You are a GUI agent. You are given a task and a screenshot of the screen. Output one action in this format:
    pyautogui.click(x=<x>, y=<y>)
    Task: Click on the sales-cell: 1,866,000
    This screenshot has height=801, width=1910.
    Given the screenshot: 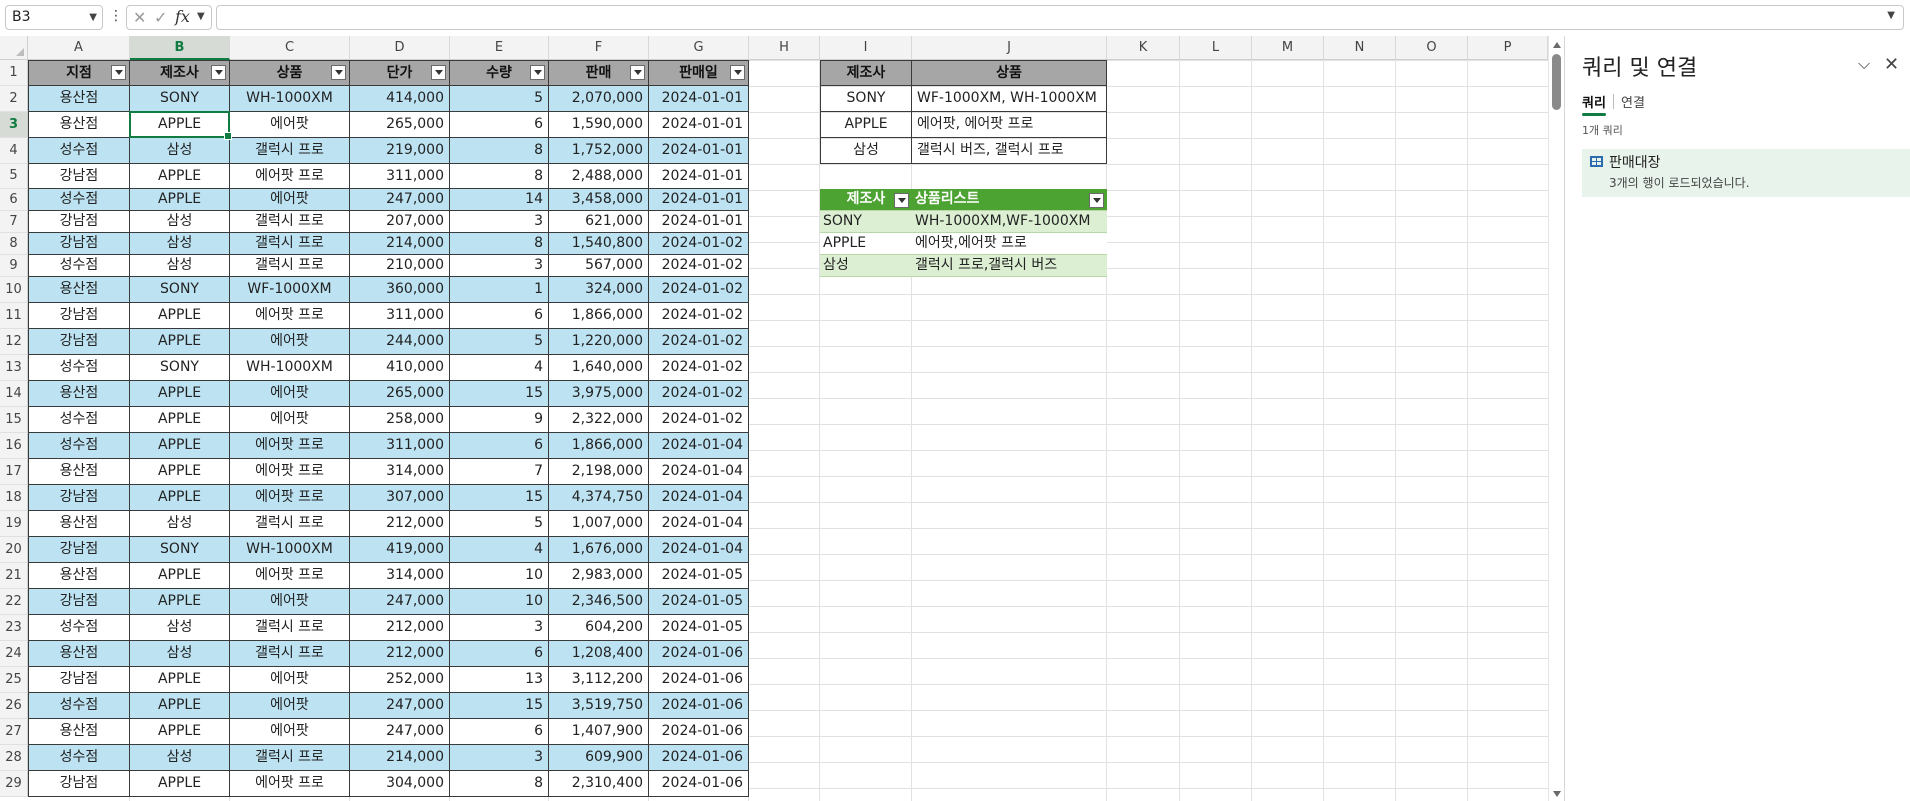 What is the action you would take?
    pyautogui.click(x=599, y=446)
    